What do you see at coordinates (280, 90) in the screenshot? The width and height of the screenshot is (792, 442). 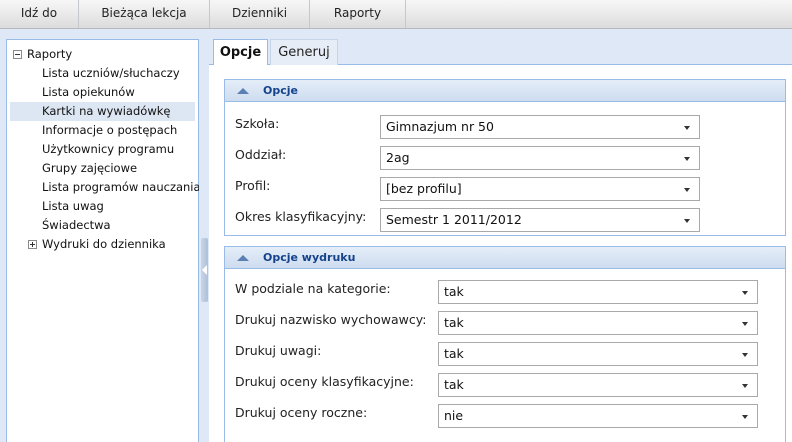 I see `options-fieldset-title: Opcje` at bounding box center [280, 90].